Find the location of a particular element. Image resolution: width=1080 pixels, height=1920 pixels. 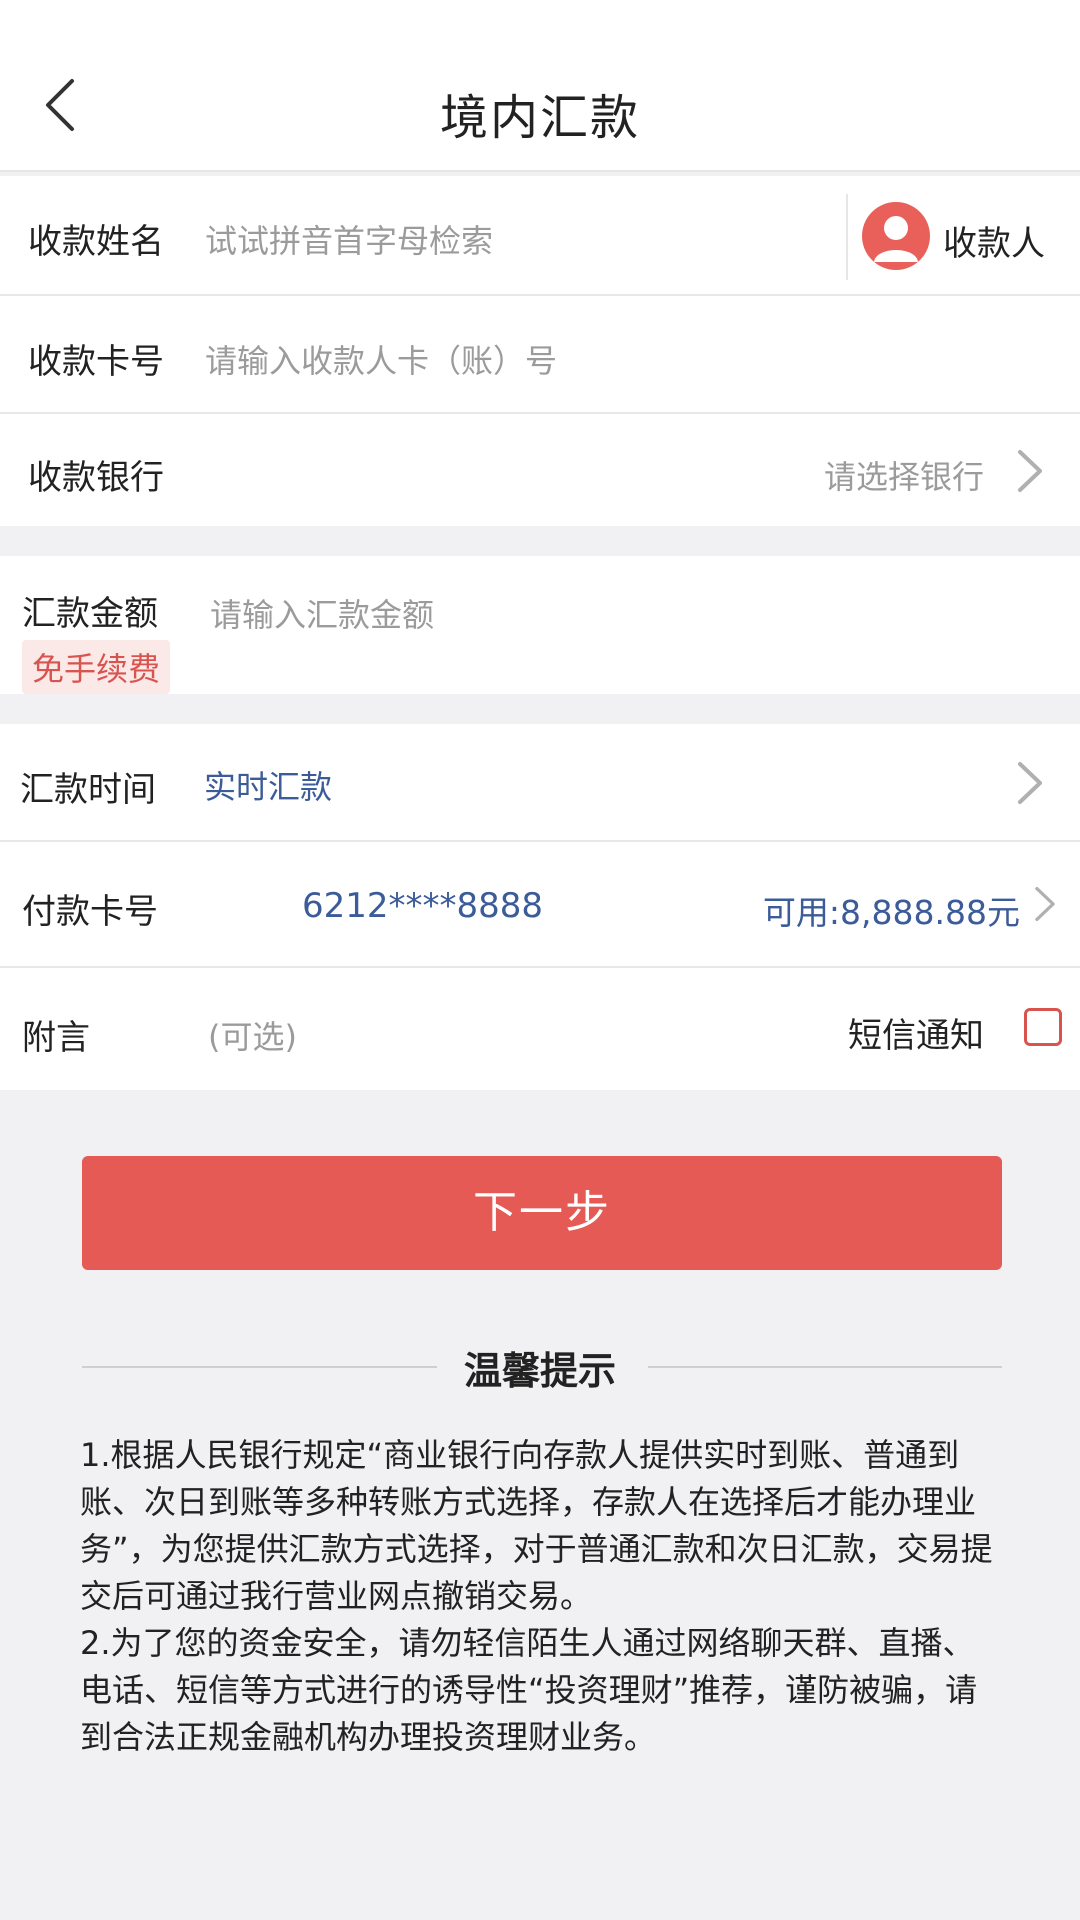

bank-select-row: 收款银行 请选择银行 is located at coordinates (540, 470).